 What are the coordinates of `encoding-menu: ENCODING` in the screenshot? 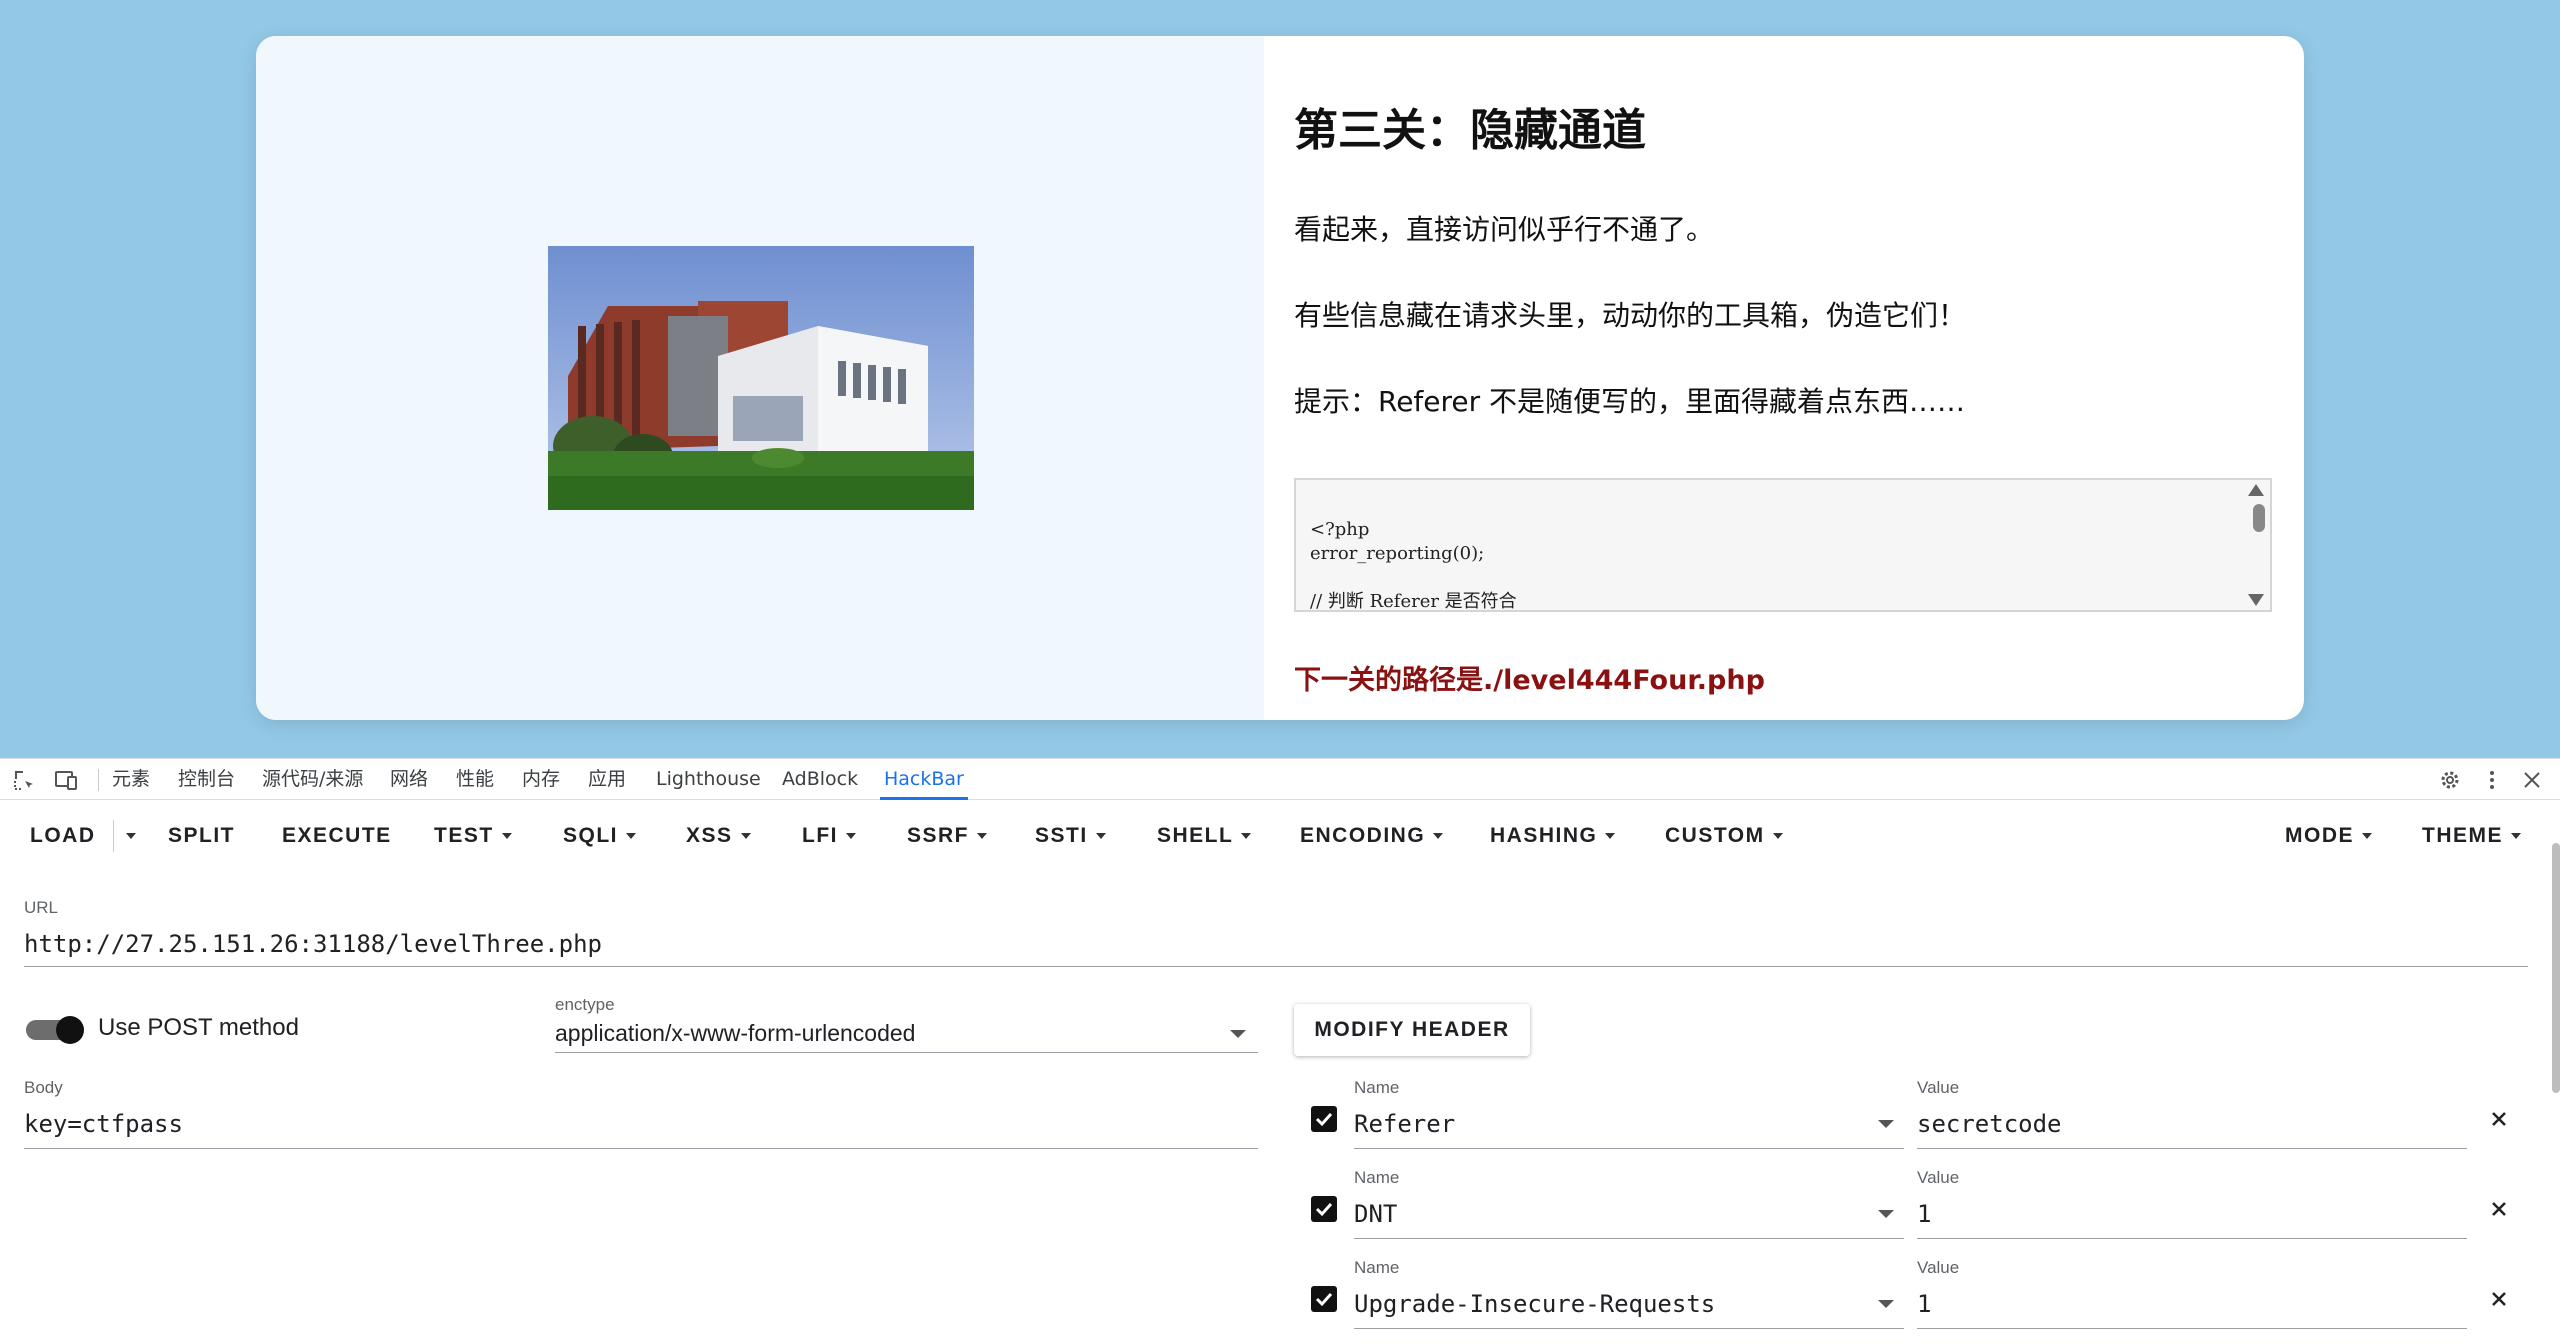 It's located at (1372, 836).